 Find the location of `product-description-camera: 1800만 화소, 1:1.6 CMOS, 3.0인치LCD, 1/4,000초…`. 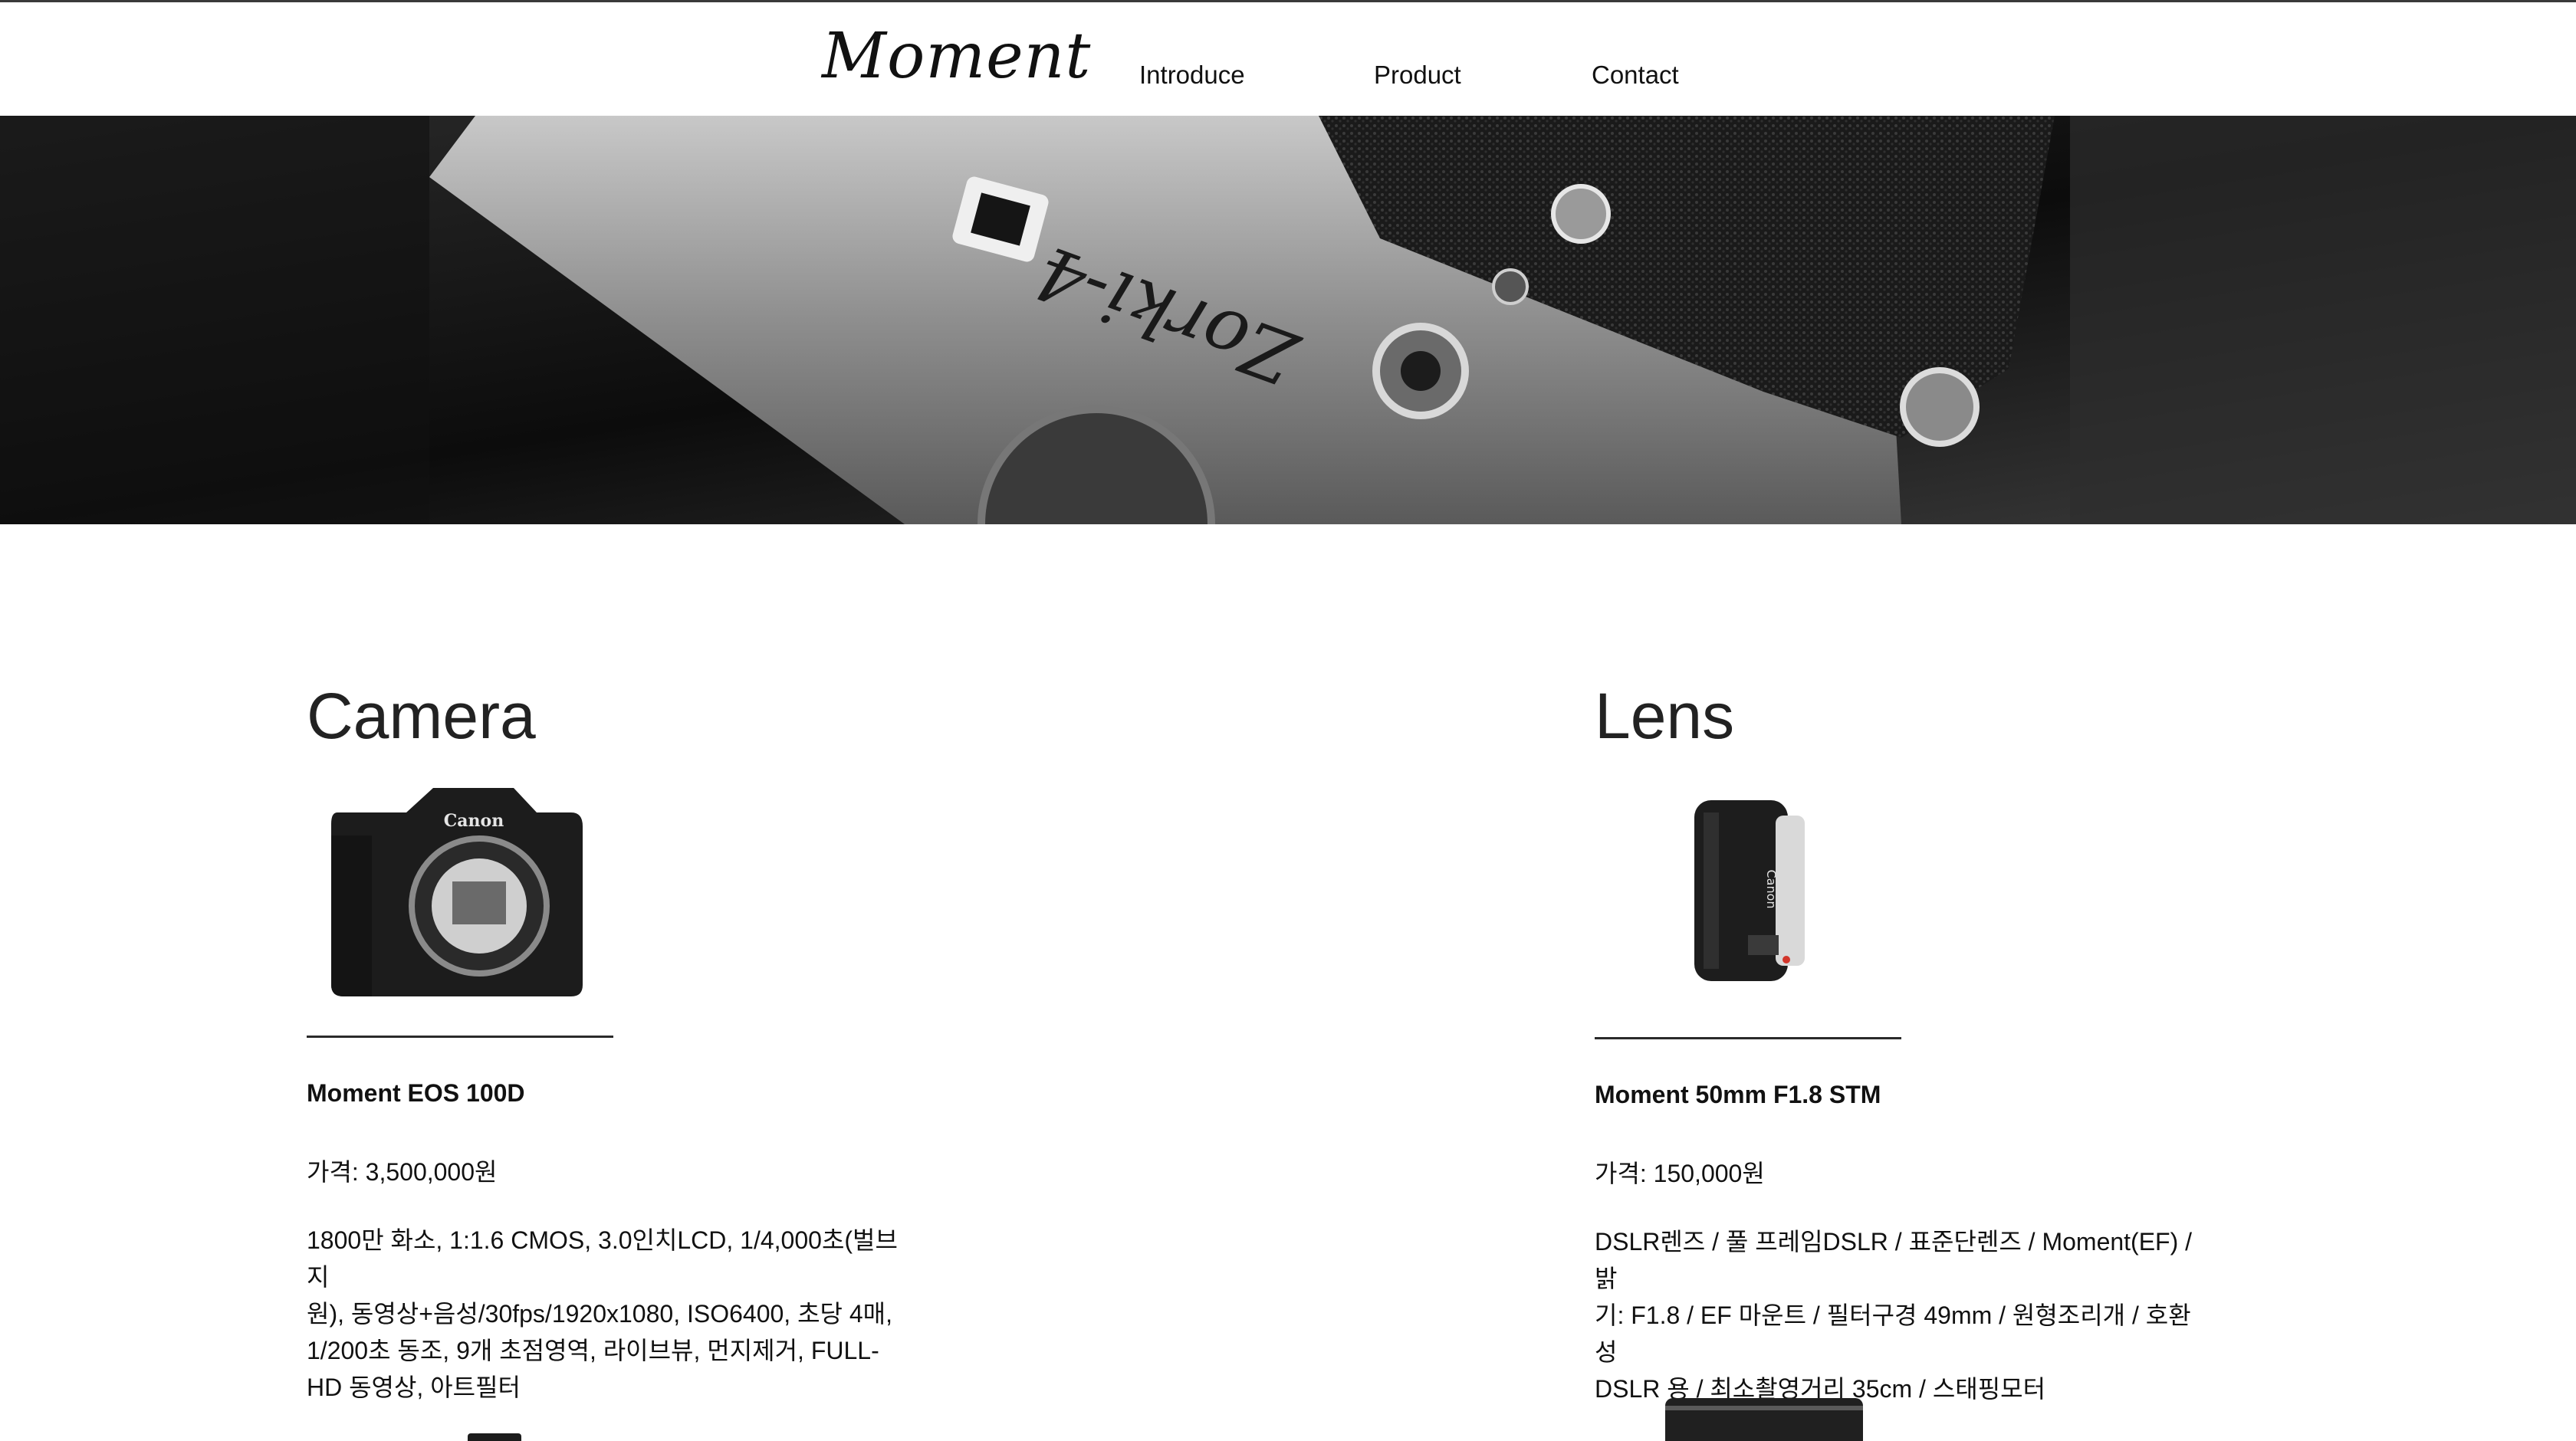

product-description-camera: 1800만 화소, 1:1.6 CMOS, 3.0인치LCD, 1/4,000초… is located at coordinates (603, 1313).